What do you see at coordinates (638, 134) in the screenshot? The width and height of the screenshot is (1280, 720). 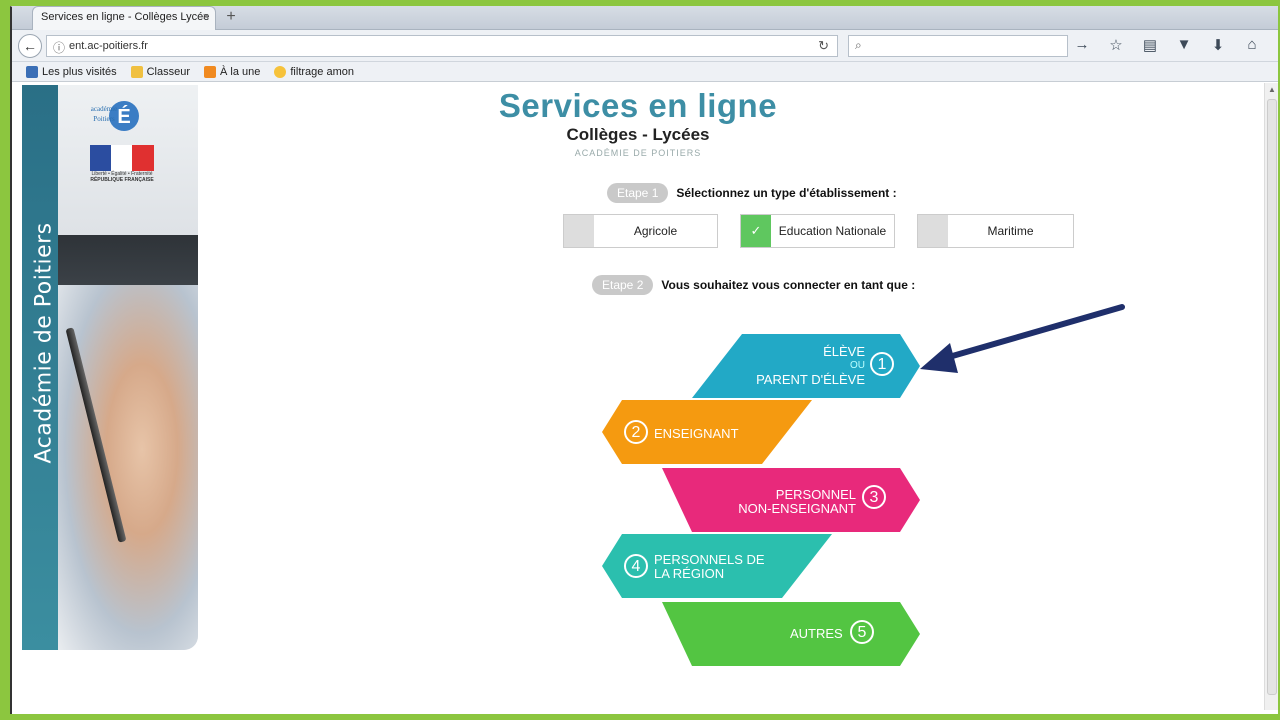 I see `page-subtitle: Collèges - Lycées` at bounding box center [638, 134].